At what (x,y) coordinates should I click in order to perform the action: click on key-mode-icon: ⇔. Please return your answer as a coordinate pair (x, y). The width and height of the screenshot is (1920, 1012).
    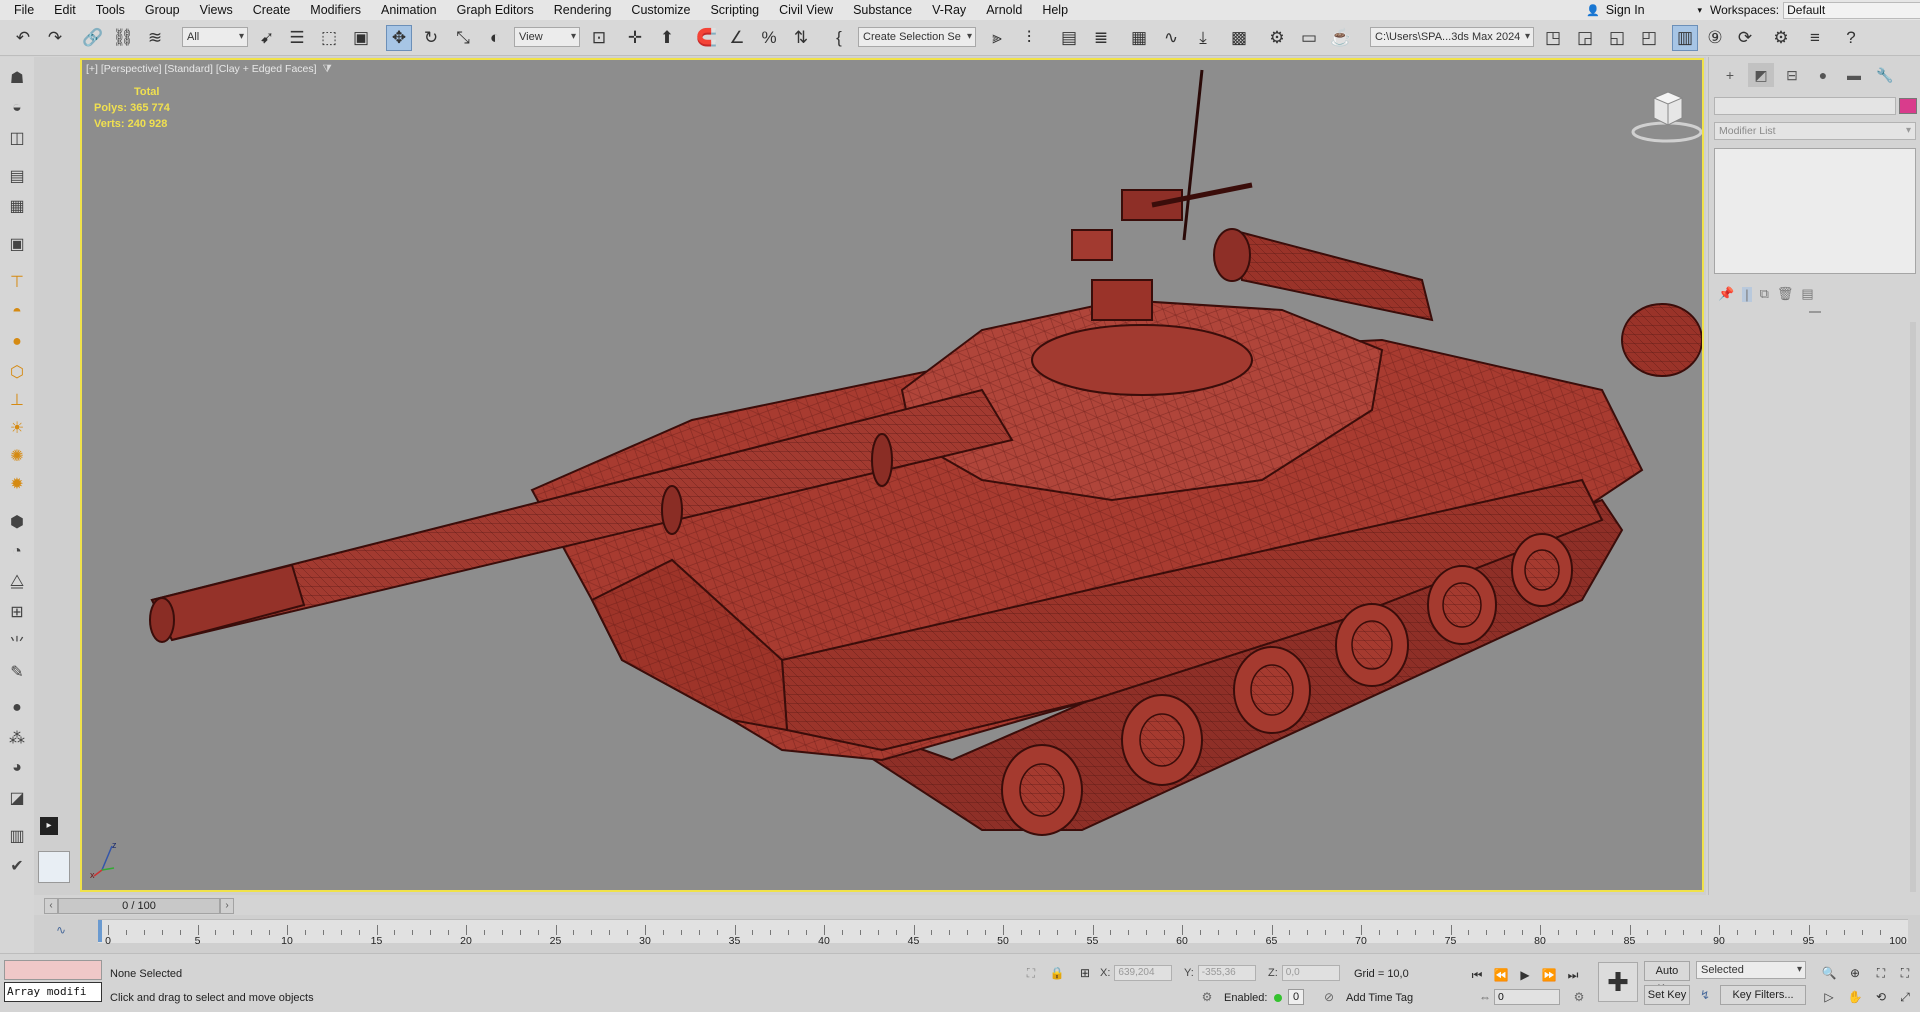
    Looking at the image, I should click on (1485, 997).